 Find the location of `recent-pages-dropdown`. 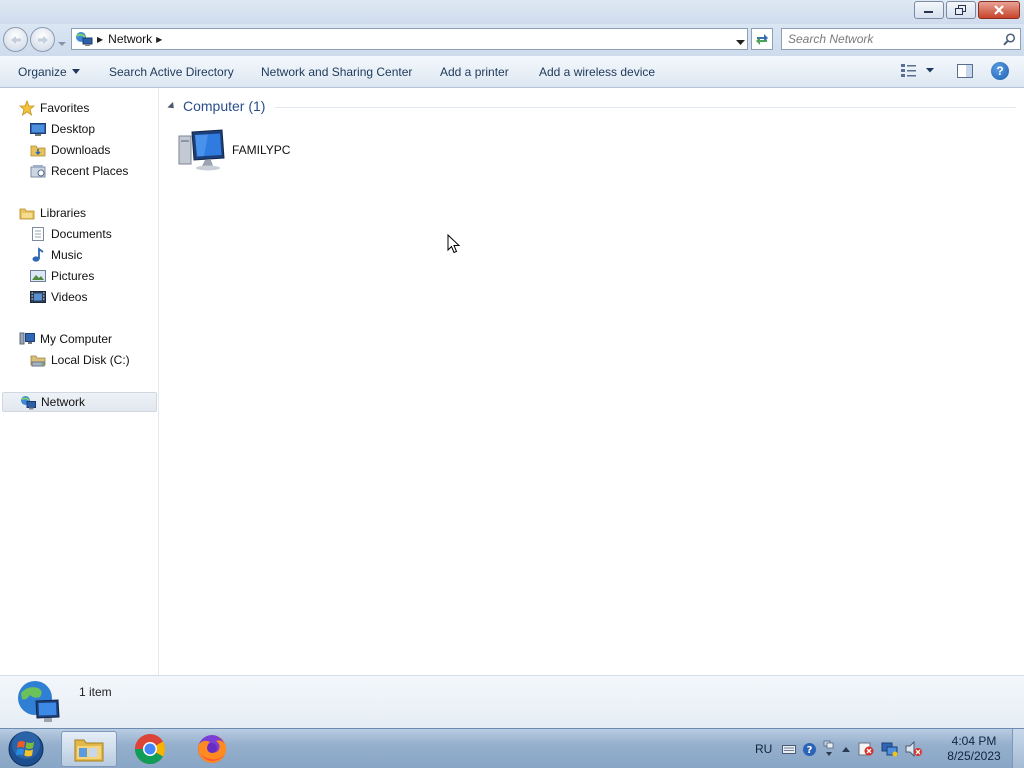

recent-pages-dropdown is located at coordinates (62, 43).